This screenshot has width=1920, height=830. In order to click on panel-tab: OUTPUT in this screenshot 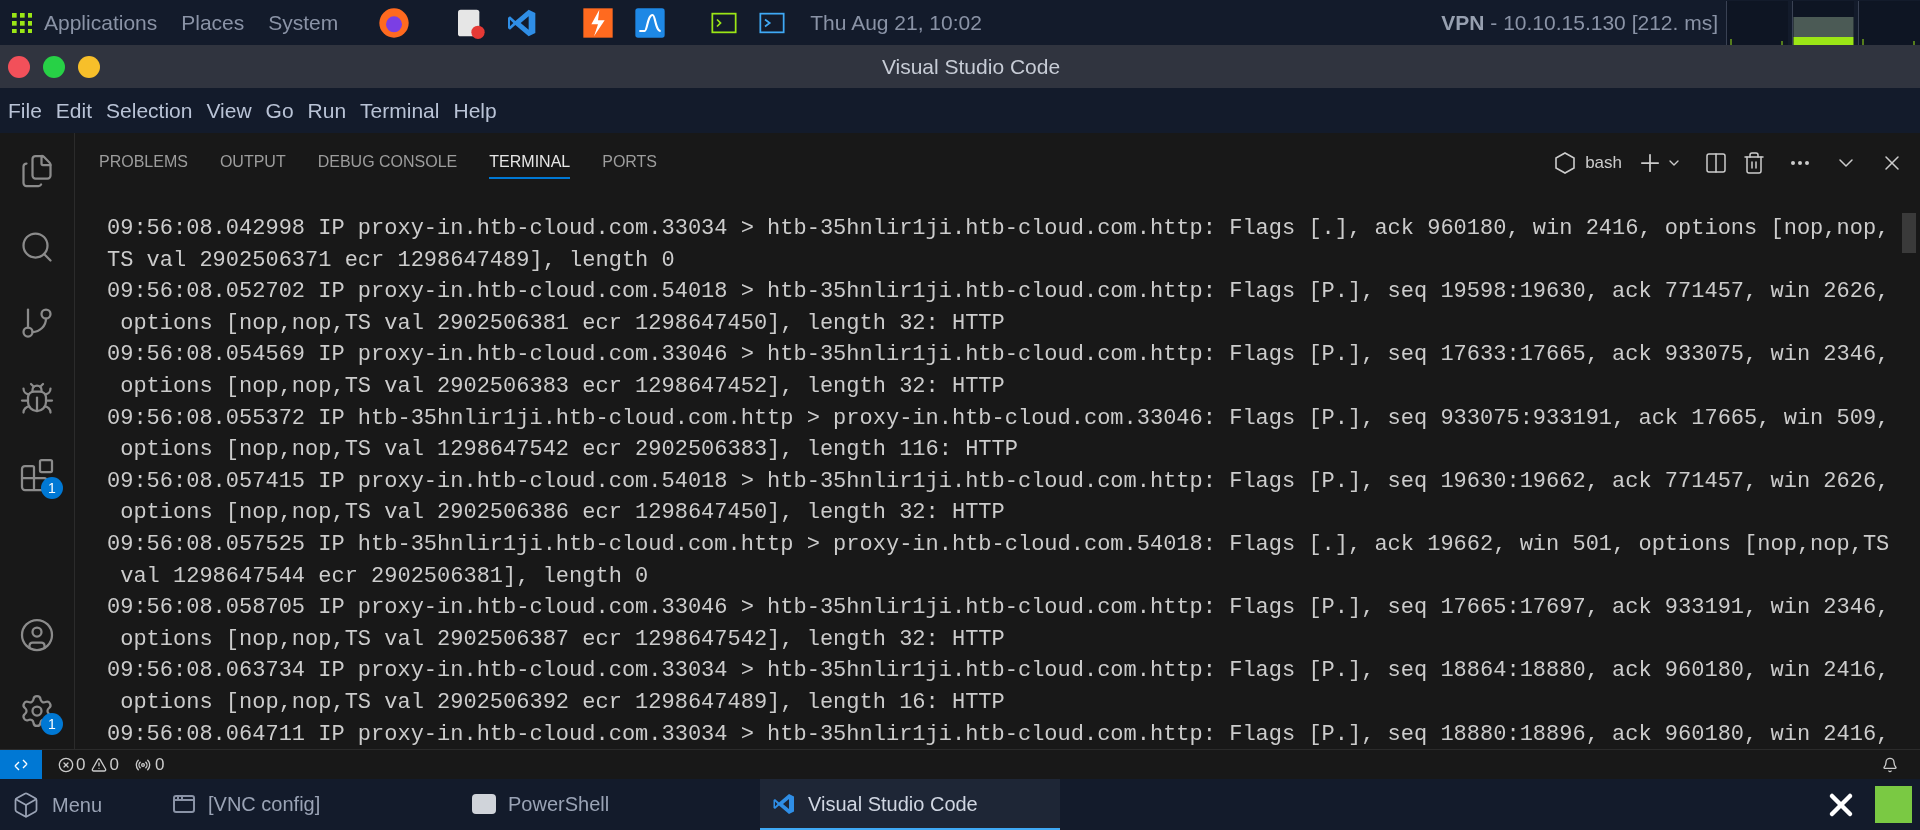, I will do `click(252, 163)`.